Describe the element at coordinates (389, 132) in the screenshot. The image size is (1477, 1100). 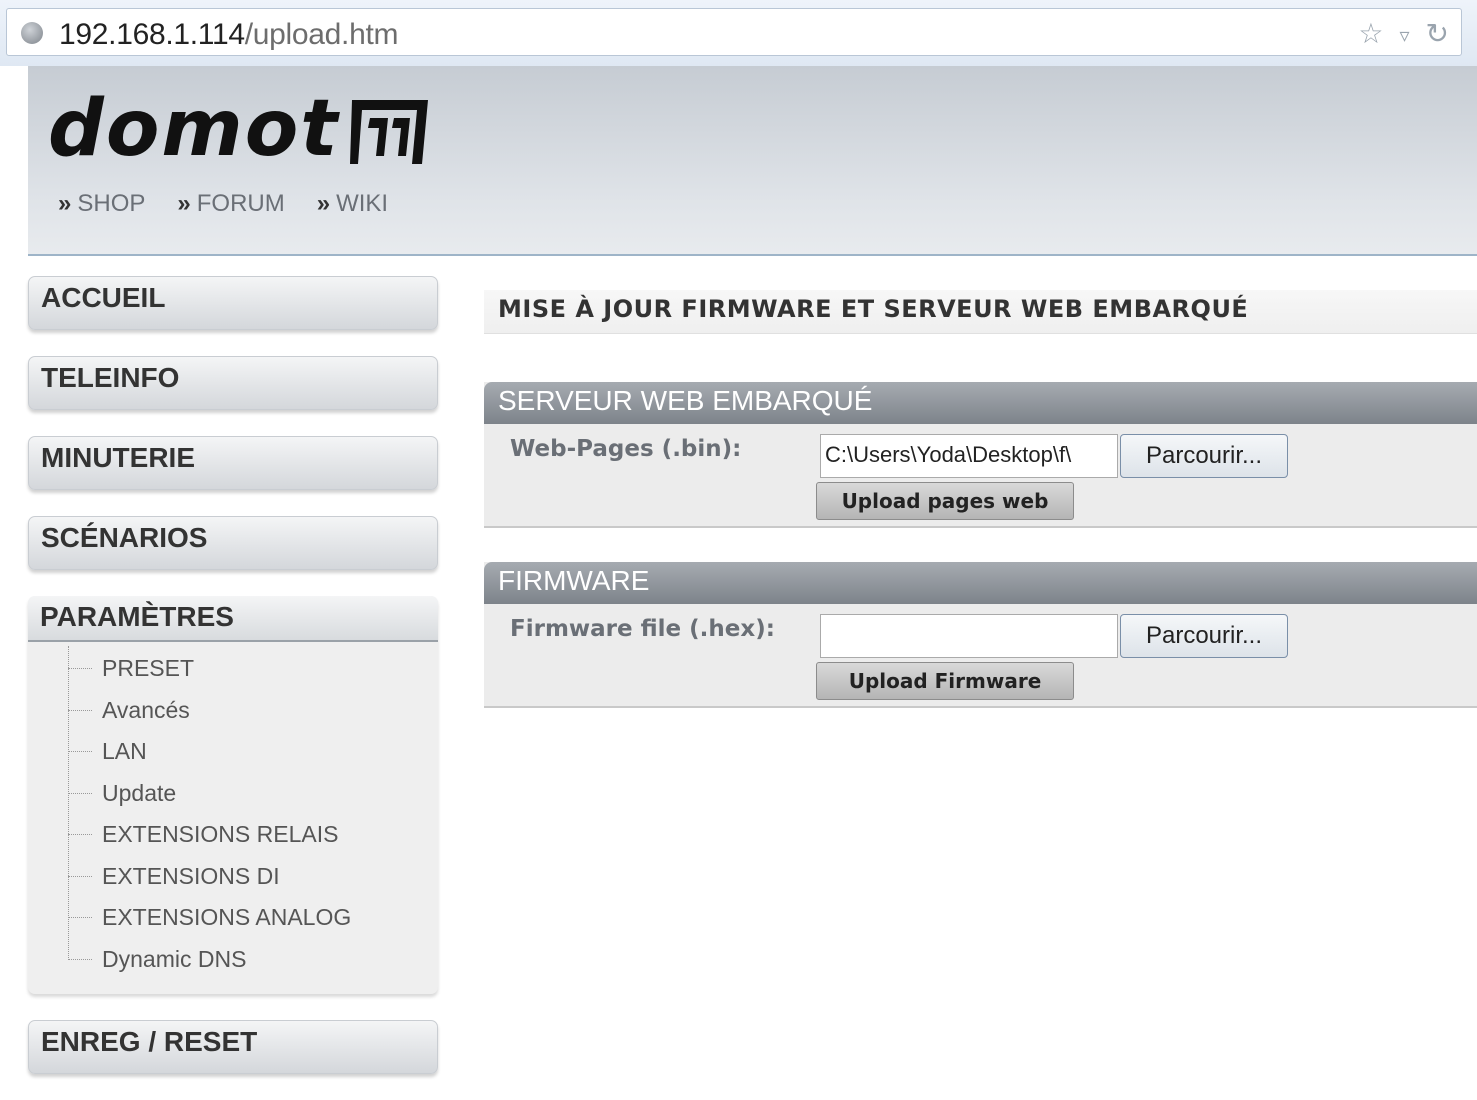
I see `logo-mark-icon` at that location.